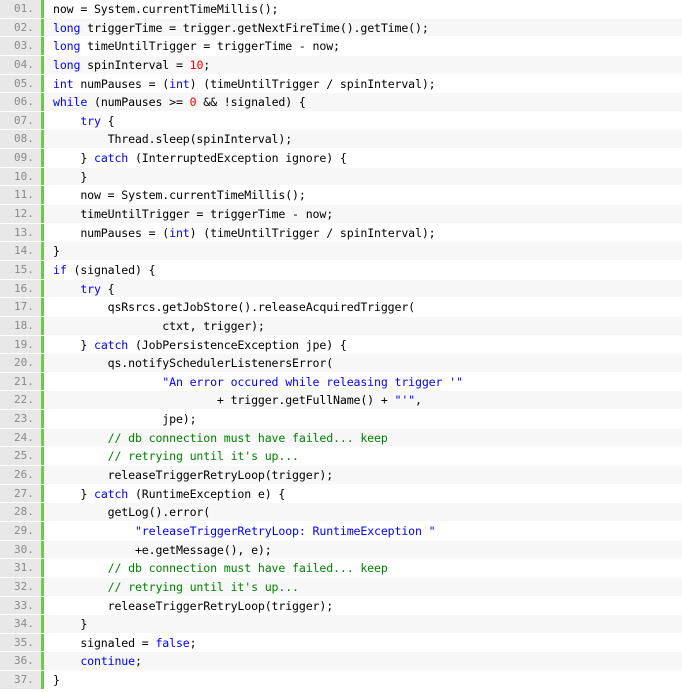 Image resolution: width=682 pixels, height=692 pixels. What do you see at coordinates (363, 158) in the screenshot?
I see `code-text: } catch (InterruptedException ignore) {` at bounding box center [363, 158].